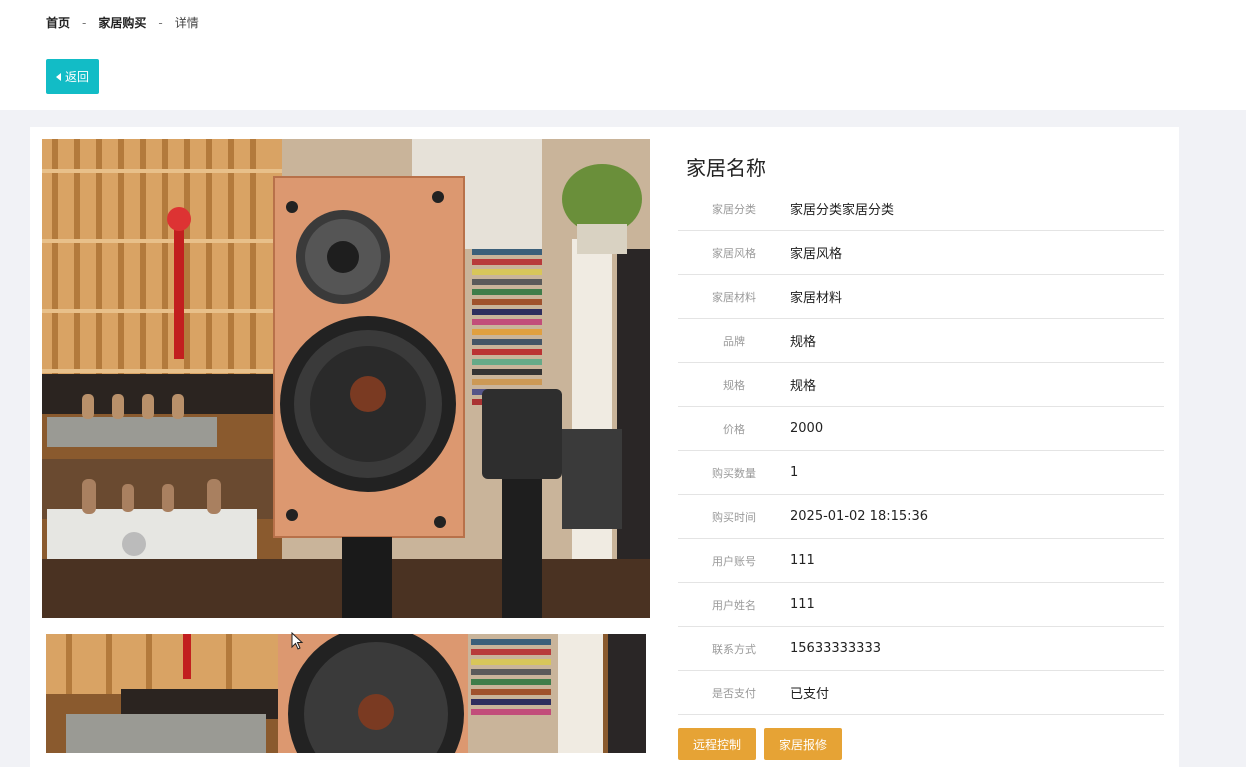  What do you see at coordinates (734, 605) in the screenshot?
I see `detail-label: 用户姓名` at bounding box center [734, 605].